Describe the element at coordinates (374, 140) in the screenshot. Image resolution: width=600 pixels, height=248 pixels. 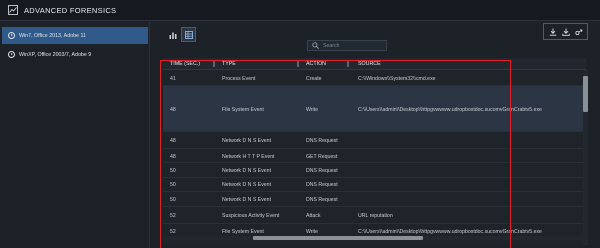
I see `table-row: 48 Network D N S Event DNS Request` at that location.